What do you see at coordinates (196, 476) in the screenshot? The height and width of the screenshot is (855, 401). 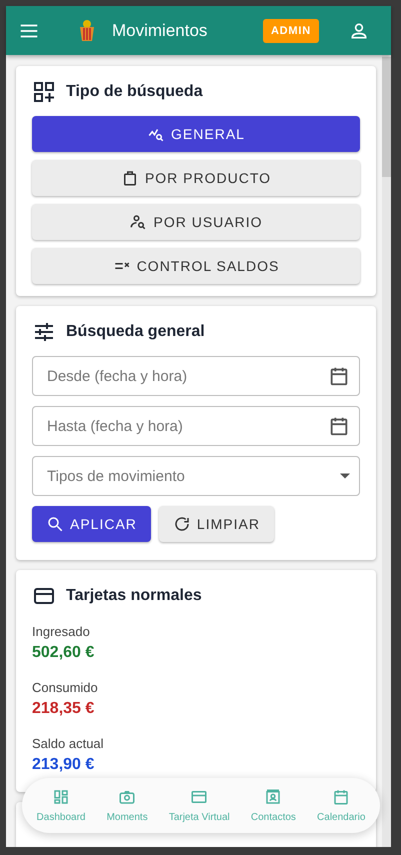 I see `movement-type-select: Tipos de movimiento` at bounding box center [196, 476].